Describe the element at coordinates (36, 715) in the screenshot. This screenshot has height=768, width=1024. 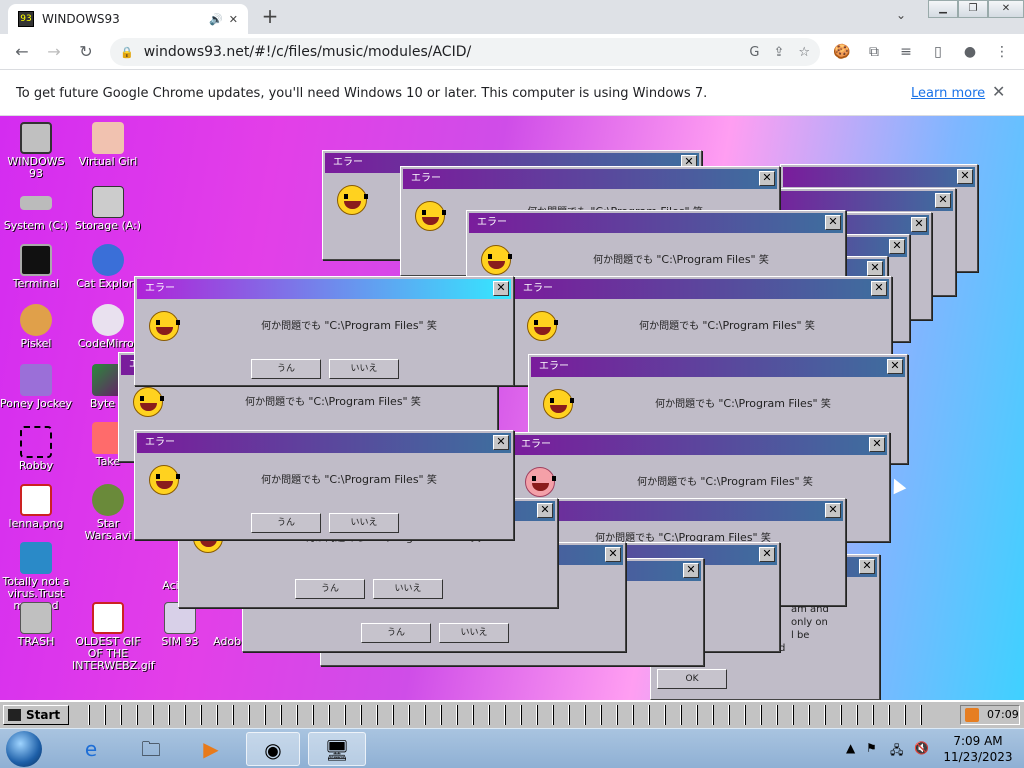
I see `start-button: Start` at that location.